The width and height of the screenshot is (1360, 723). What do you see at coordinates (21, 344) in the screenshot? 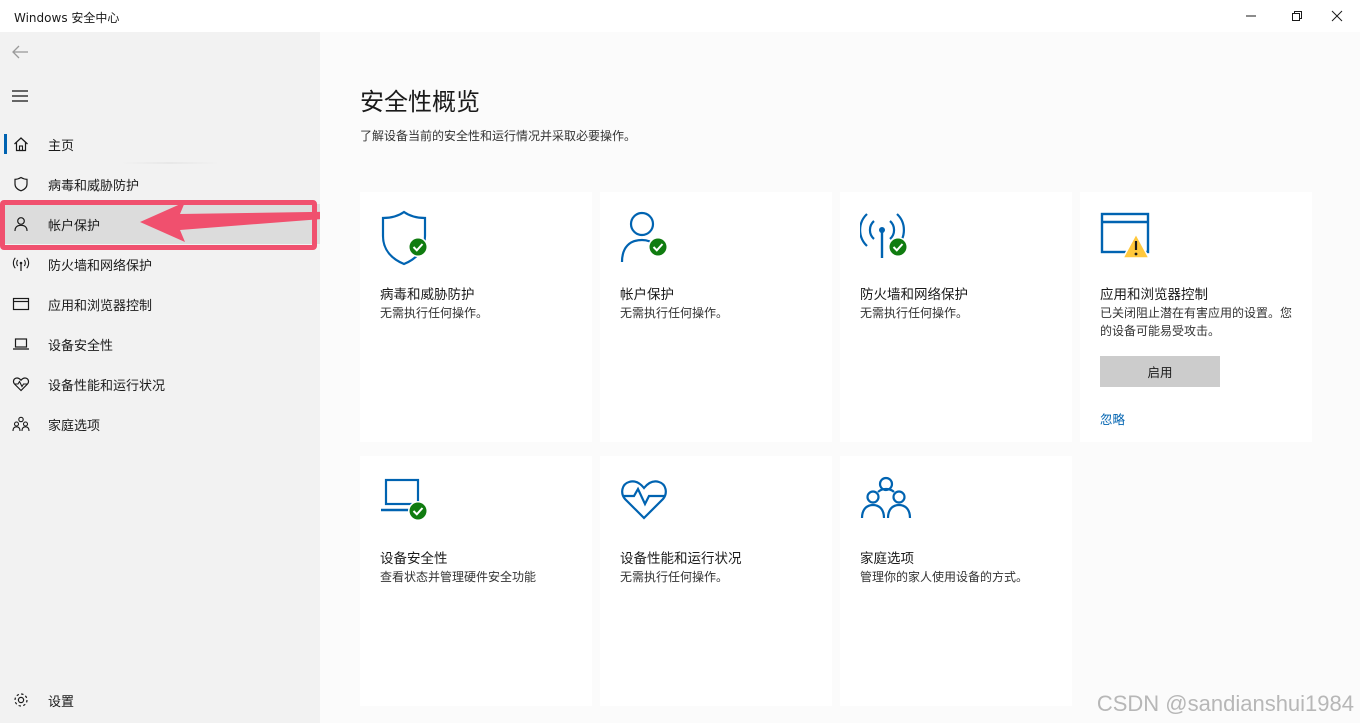
I see `laptop-icon` at bounding box center [21, 344].